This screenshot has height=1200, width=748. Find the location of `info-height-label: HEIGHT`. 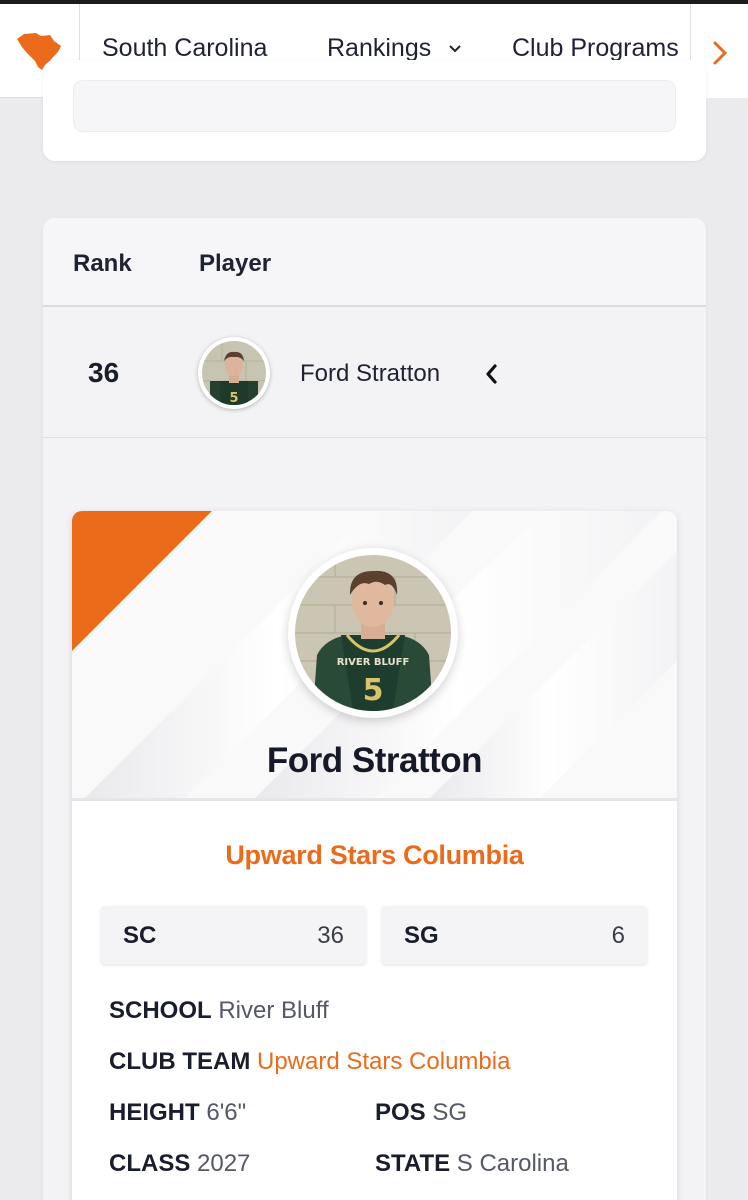

info-height-label: HEIGHT is located at coordinates (154, 1112).